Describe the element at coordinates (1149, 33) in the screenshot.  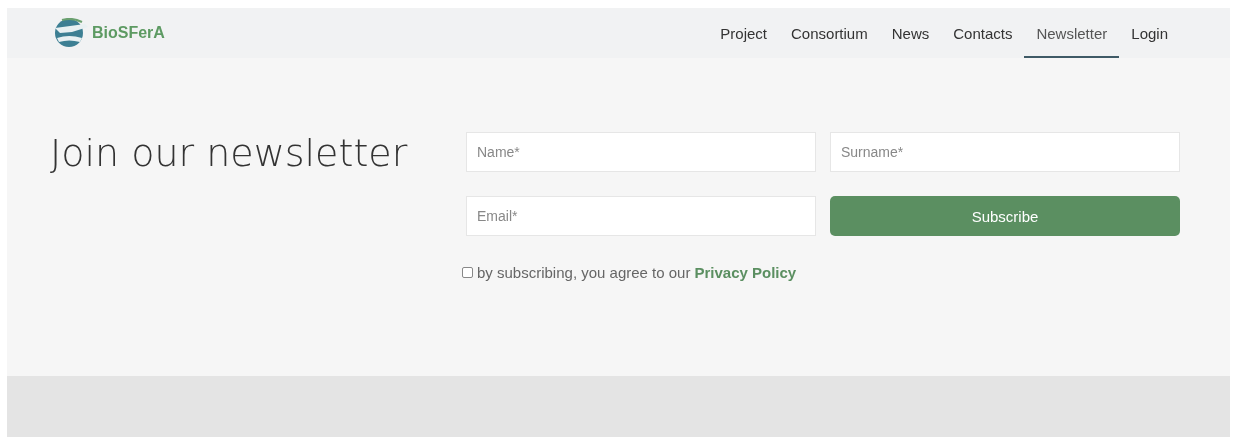
I see `nav-link: Login` at that location.